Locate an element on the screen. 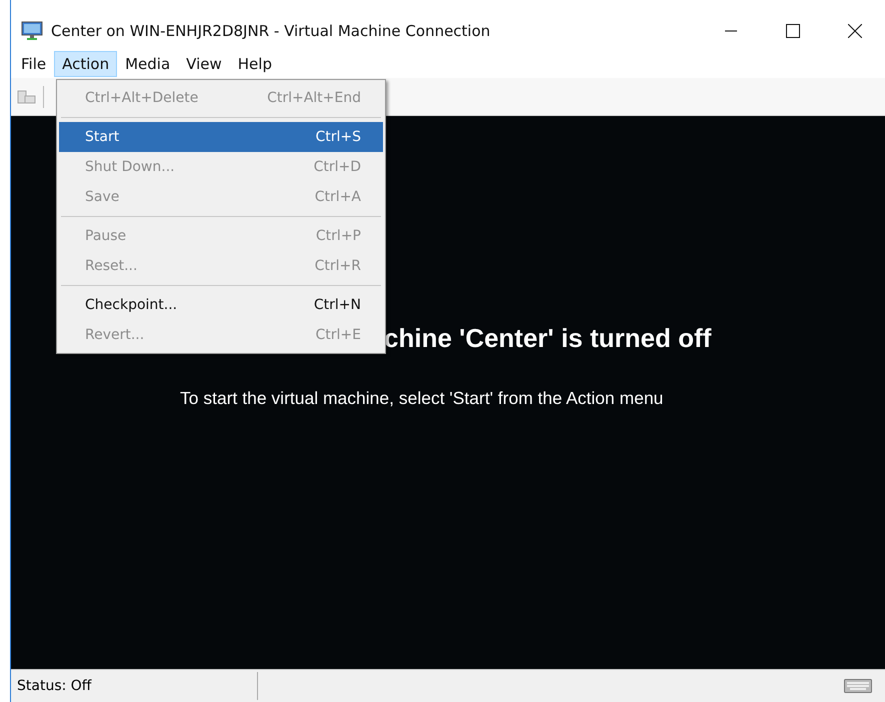  menu-entry: Start Ctrl+S is located at coordinates (221, 137).